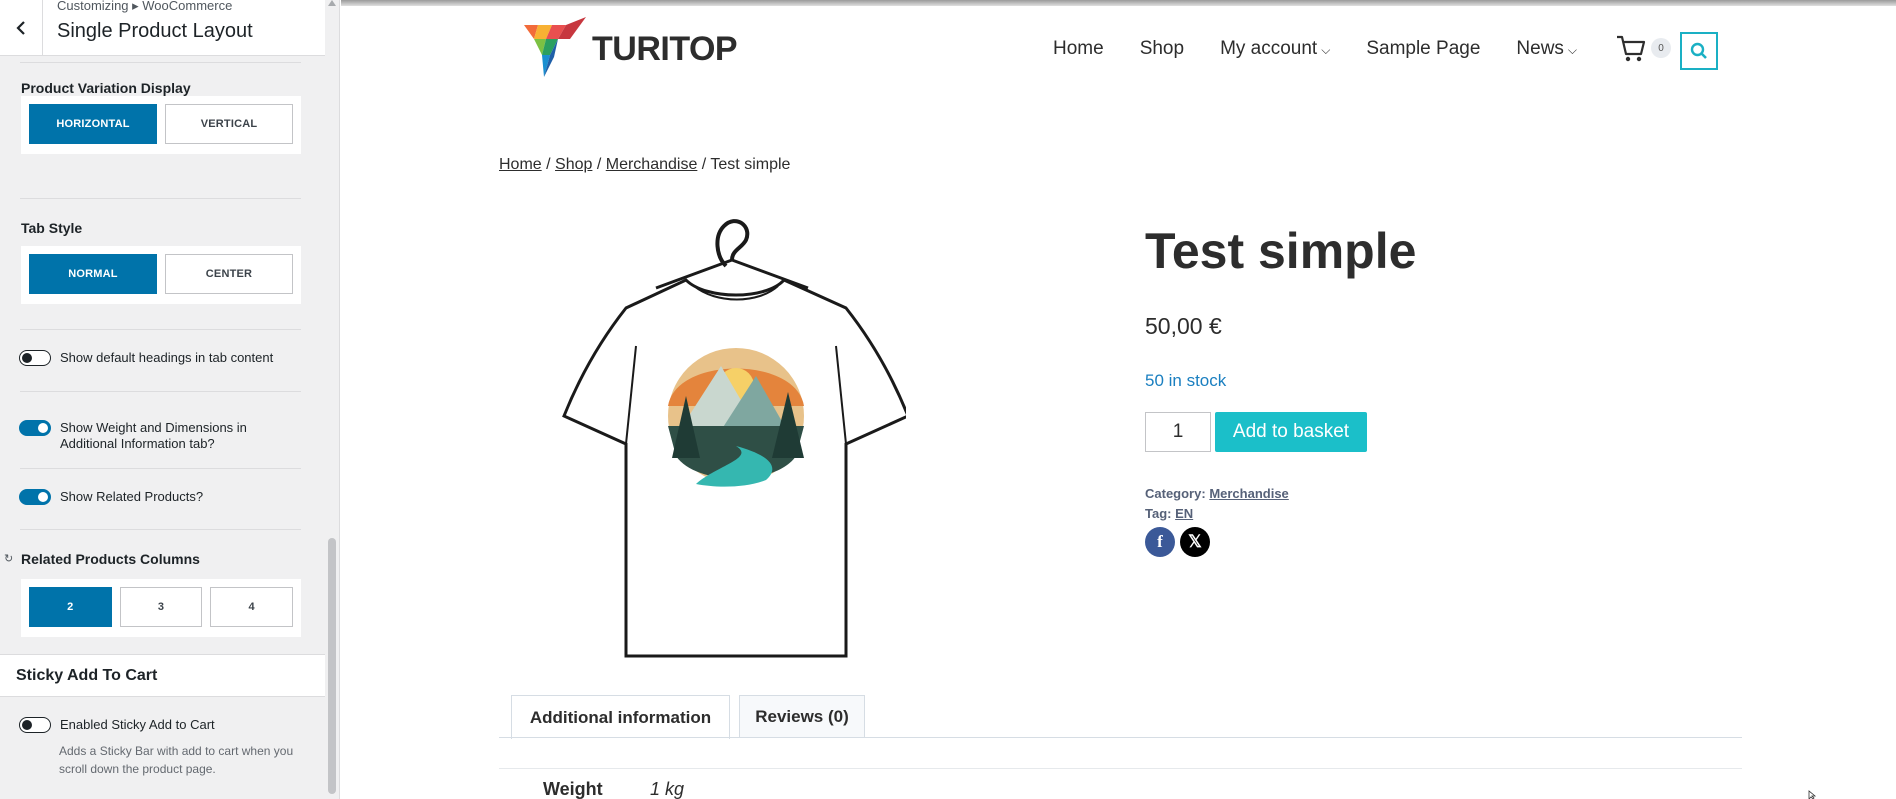 The image size is (1896, 799). Describe the element at coordinates (332, 666) in the screenshot. I see `scroll-thumb` at that location.